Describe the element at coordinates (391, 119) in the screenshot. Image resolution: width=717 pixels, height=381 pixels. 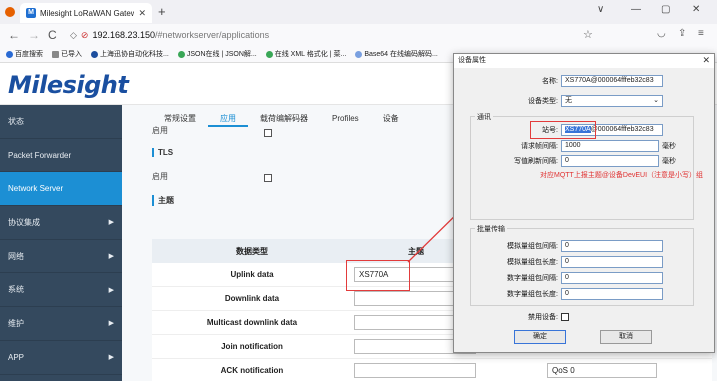
I see `tab-devices: 设备` at that location.